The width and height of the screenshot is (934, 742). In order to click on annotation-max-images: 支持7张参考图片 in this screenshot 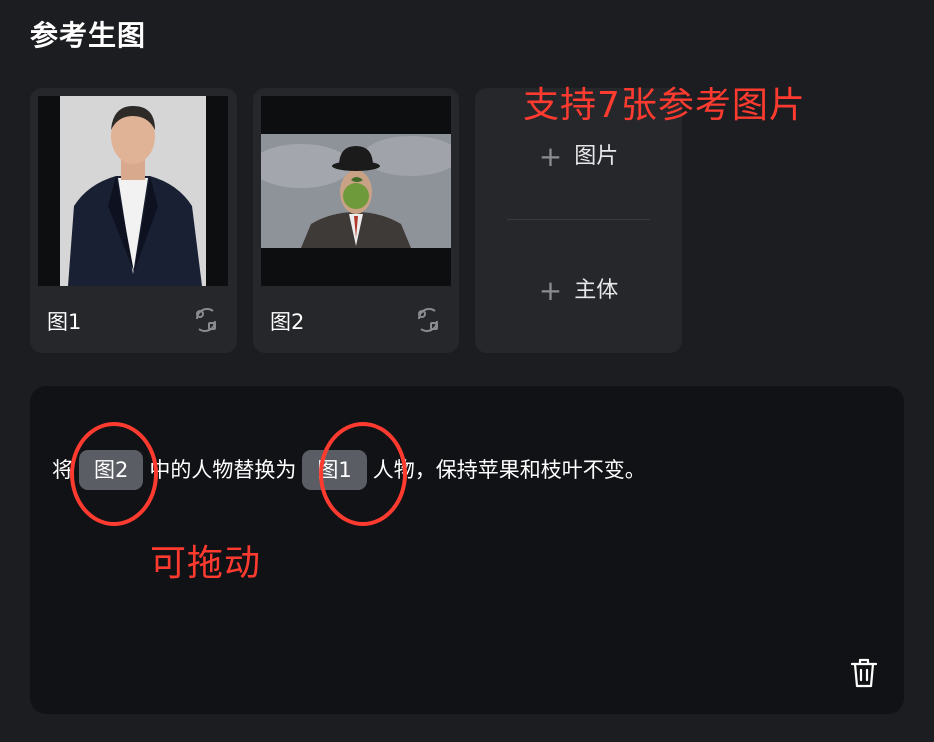, I will do `click(664, 105)`.